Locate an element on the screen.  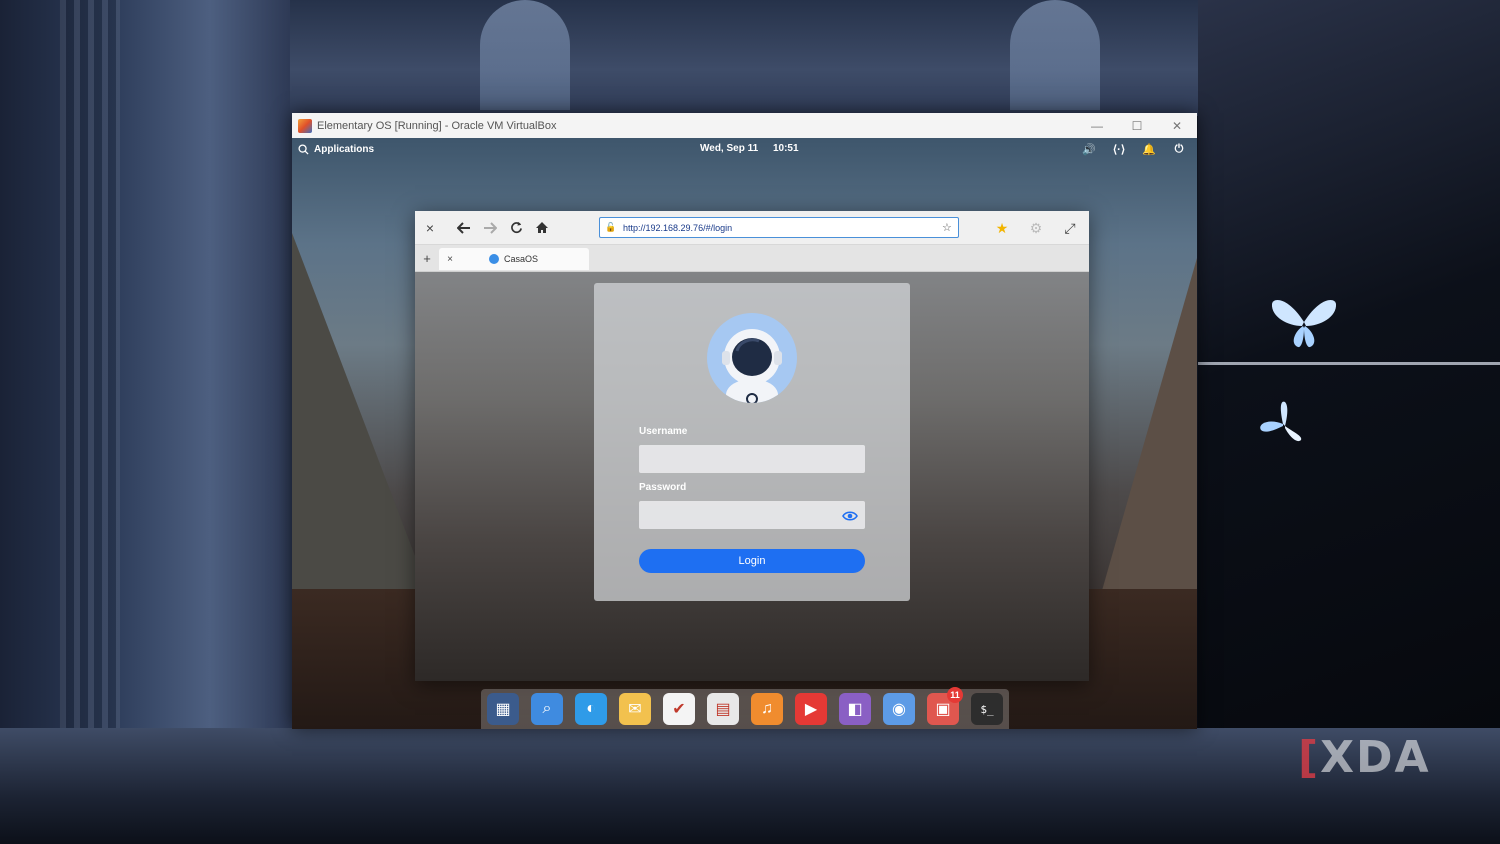
tasks-icon: ✔ is located at coordinates (679, 709).